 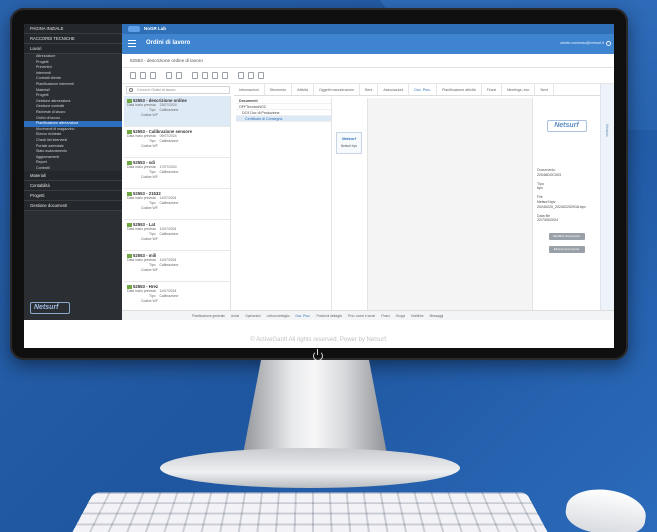 I want to click on filter-icon, so click(x=215, y=75).